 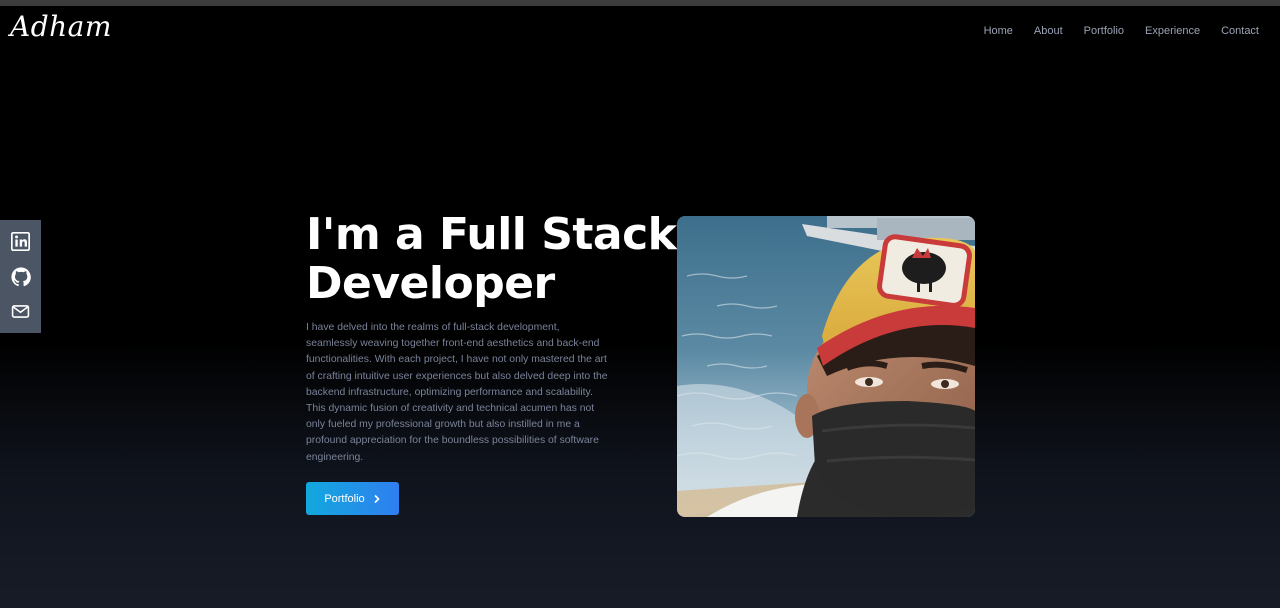 I want to click on profile-photo-illustration, so click(x=826, y=366).